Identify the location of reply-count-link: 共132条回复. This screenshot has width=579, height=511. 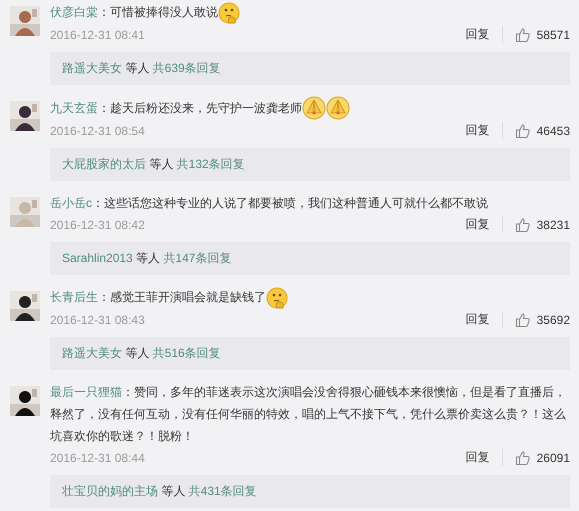
(210, 163).